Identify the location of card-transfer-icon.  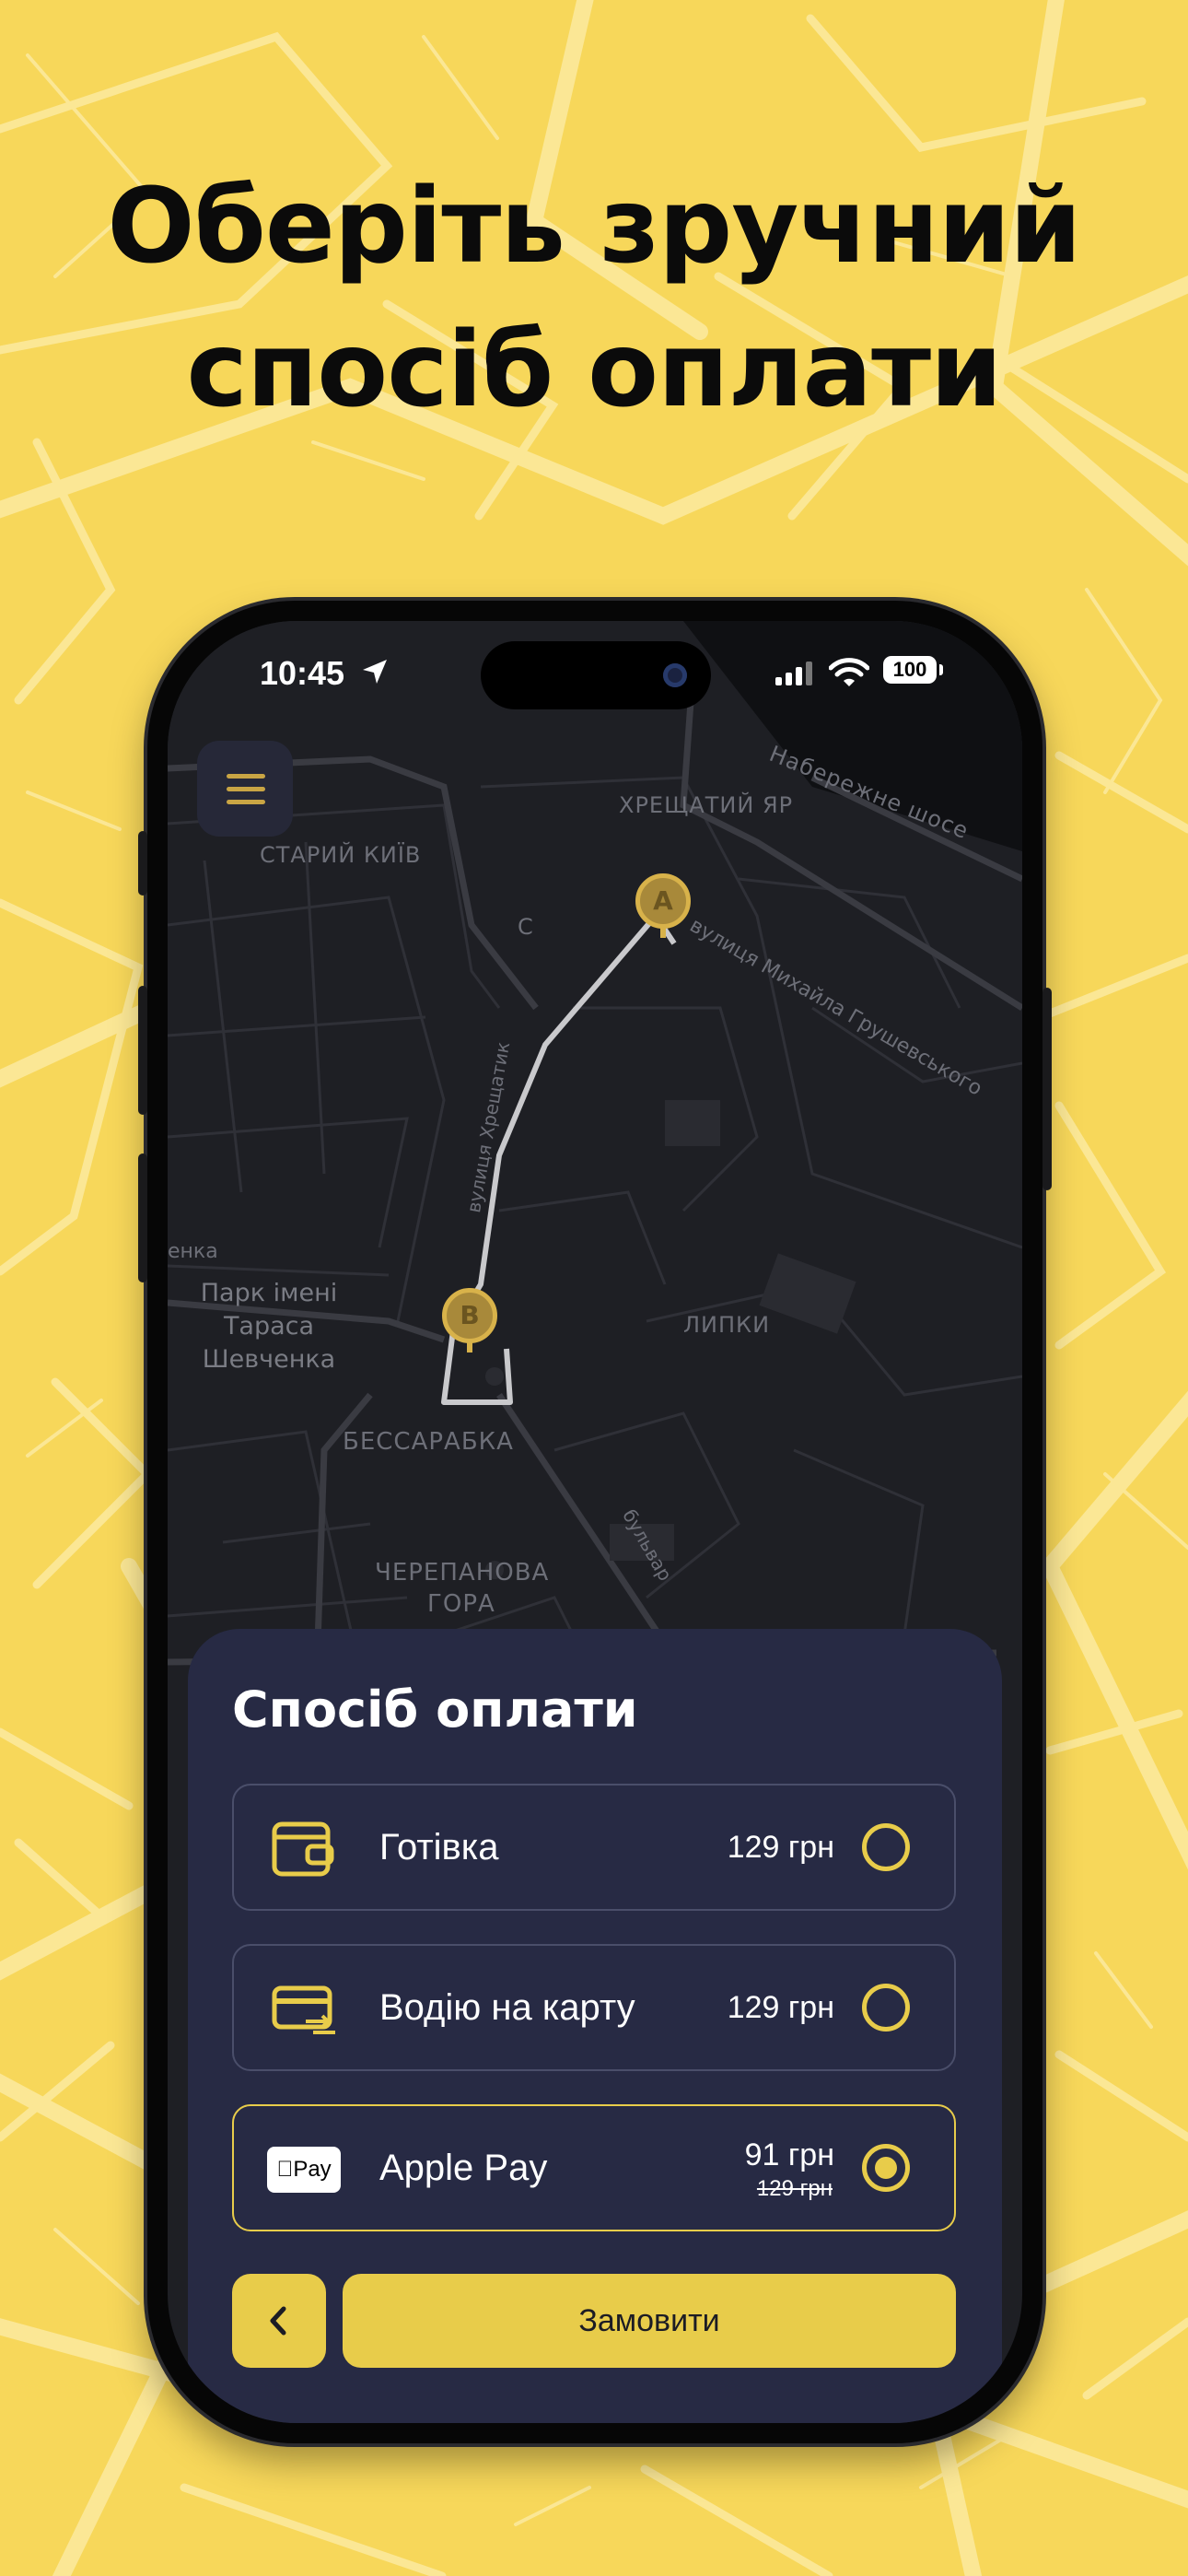
(303, 2009).